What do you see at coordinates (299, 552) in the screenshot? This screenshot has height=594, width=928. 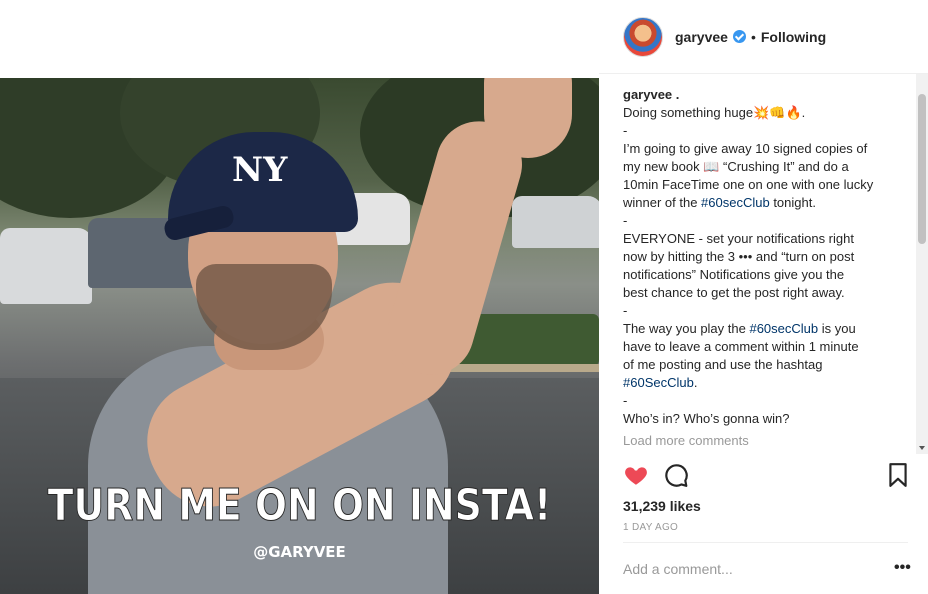 I see `meme-handle: @GARYVEE` at bounding box center [299, 552].